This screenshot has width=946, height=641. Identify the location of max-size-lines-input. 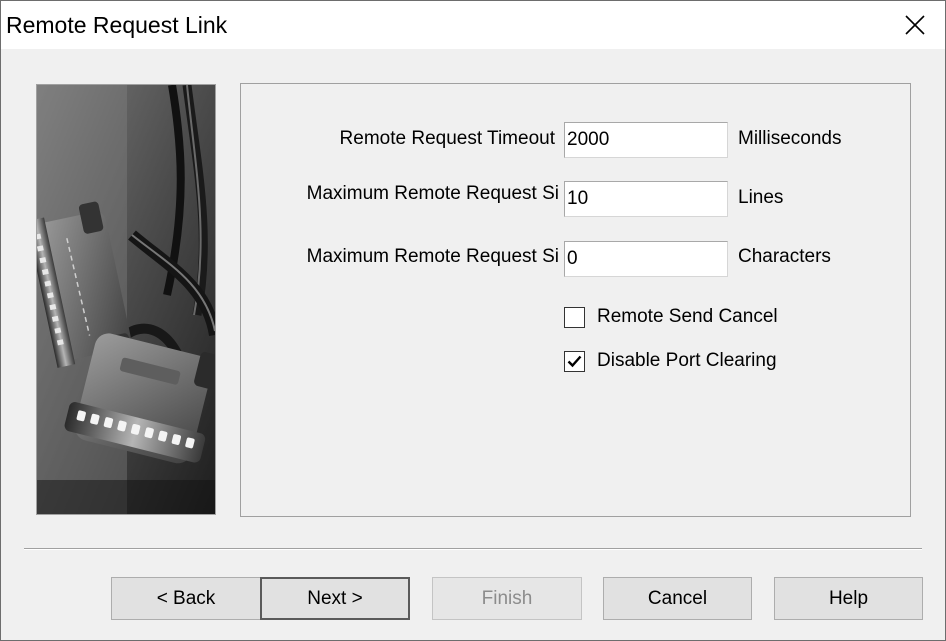
(646, 199).